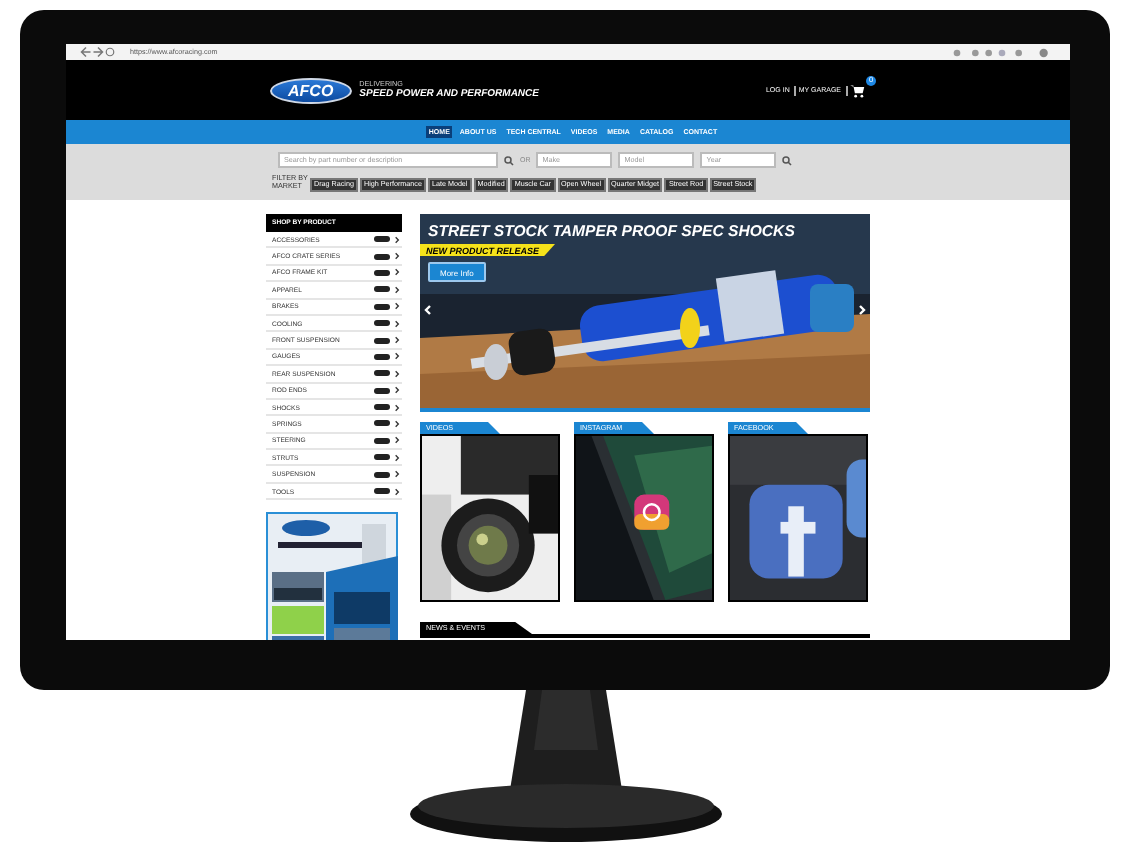 Image resolution: width=1130 pixels, height=856 pixels. What do you see at coordinates (428, 310) in the screenshot?
I see `previous-icon` at bounding box center [428, 310].